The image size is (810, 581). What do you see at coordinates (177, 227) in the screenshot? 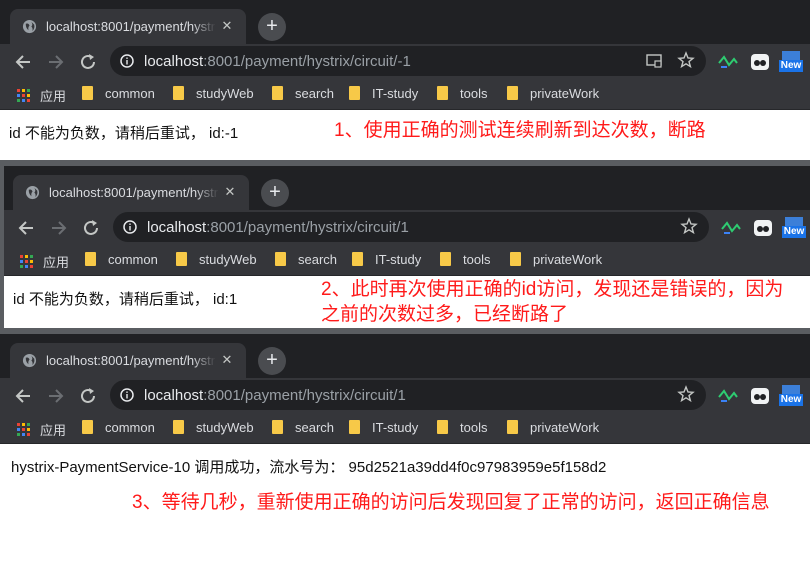
I see `url-host: localhost` at bounding box center [177, 227].